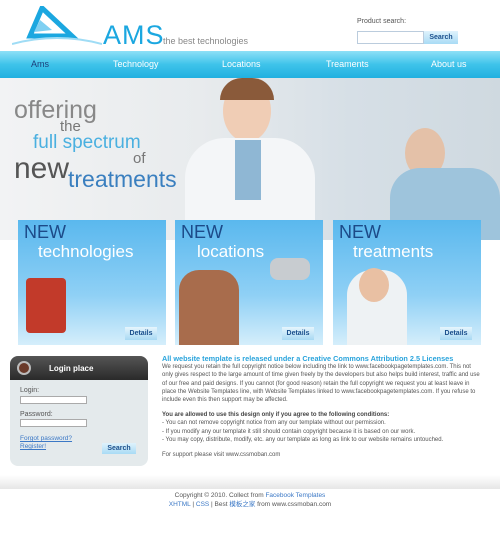 The width and height of the screenshot is (500, 535). Describe the element at coordinates (250, 482) in the screenshot. I see `footer-divider` at that location.